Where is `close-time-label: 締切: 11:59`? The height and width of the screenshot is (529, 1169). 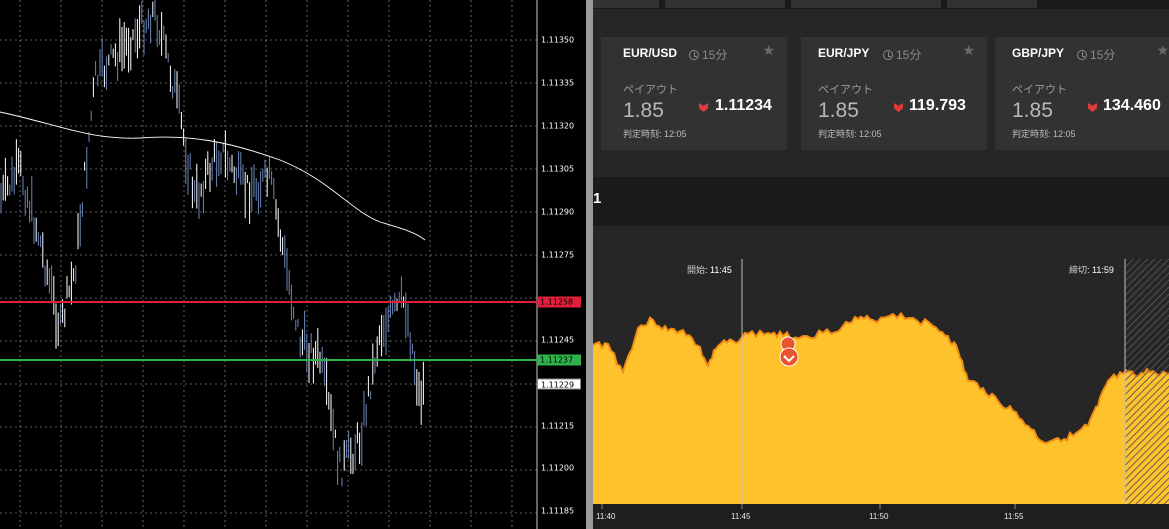 close-time-label: 締切: 11:59 is located at coordinates (1091, 270).